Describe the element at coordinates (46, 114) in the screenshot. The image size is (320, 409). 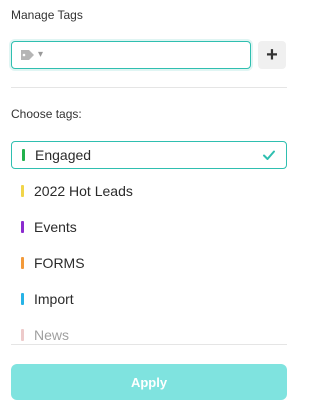
I see `choose-tags-label: Choose tags:` at that location.